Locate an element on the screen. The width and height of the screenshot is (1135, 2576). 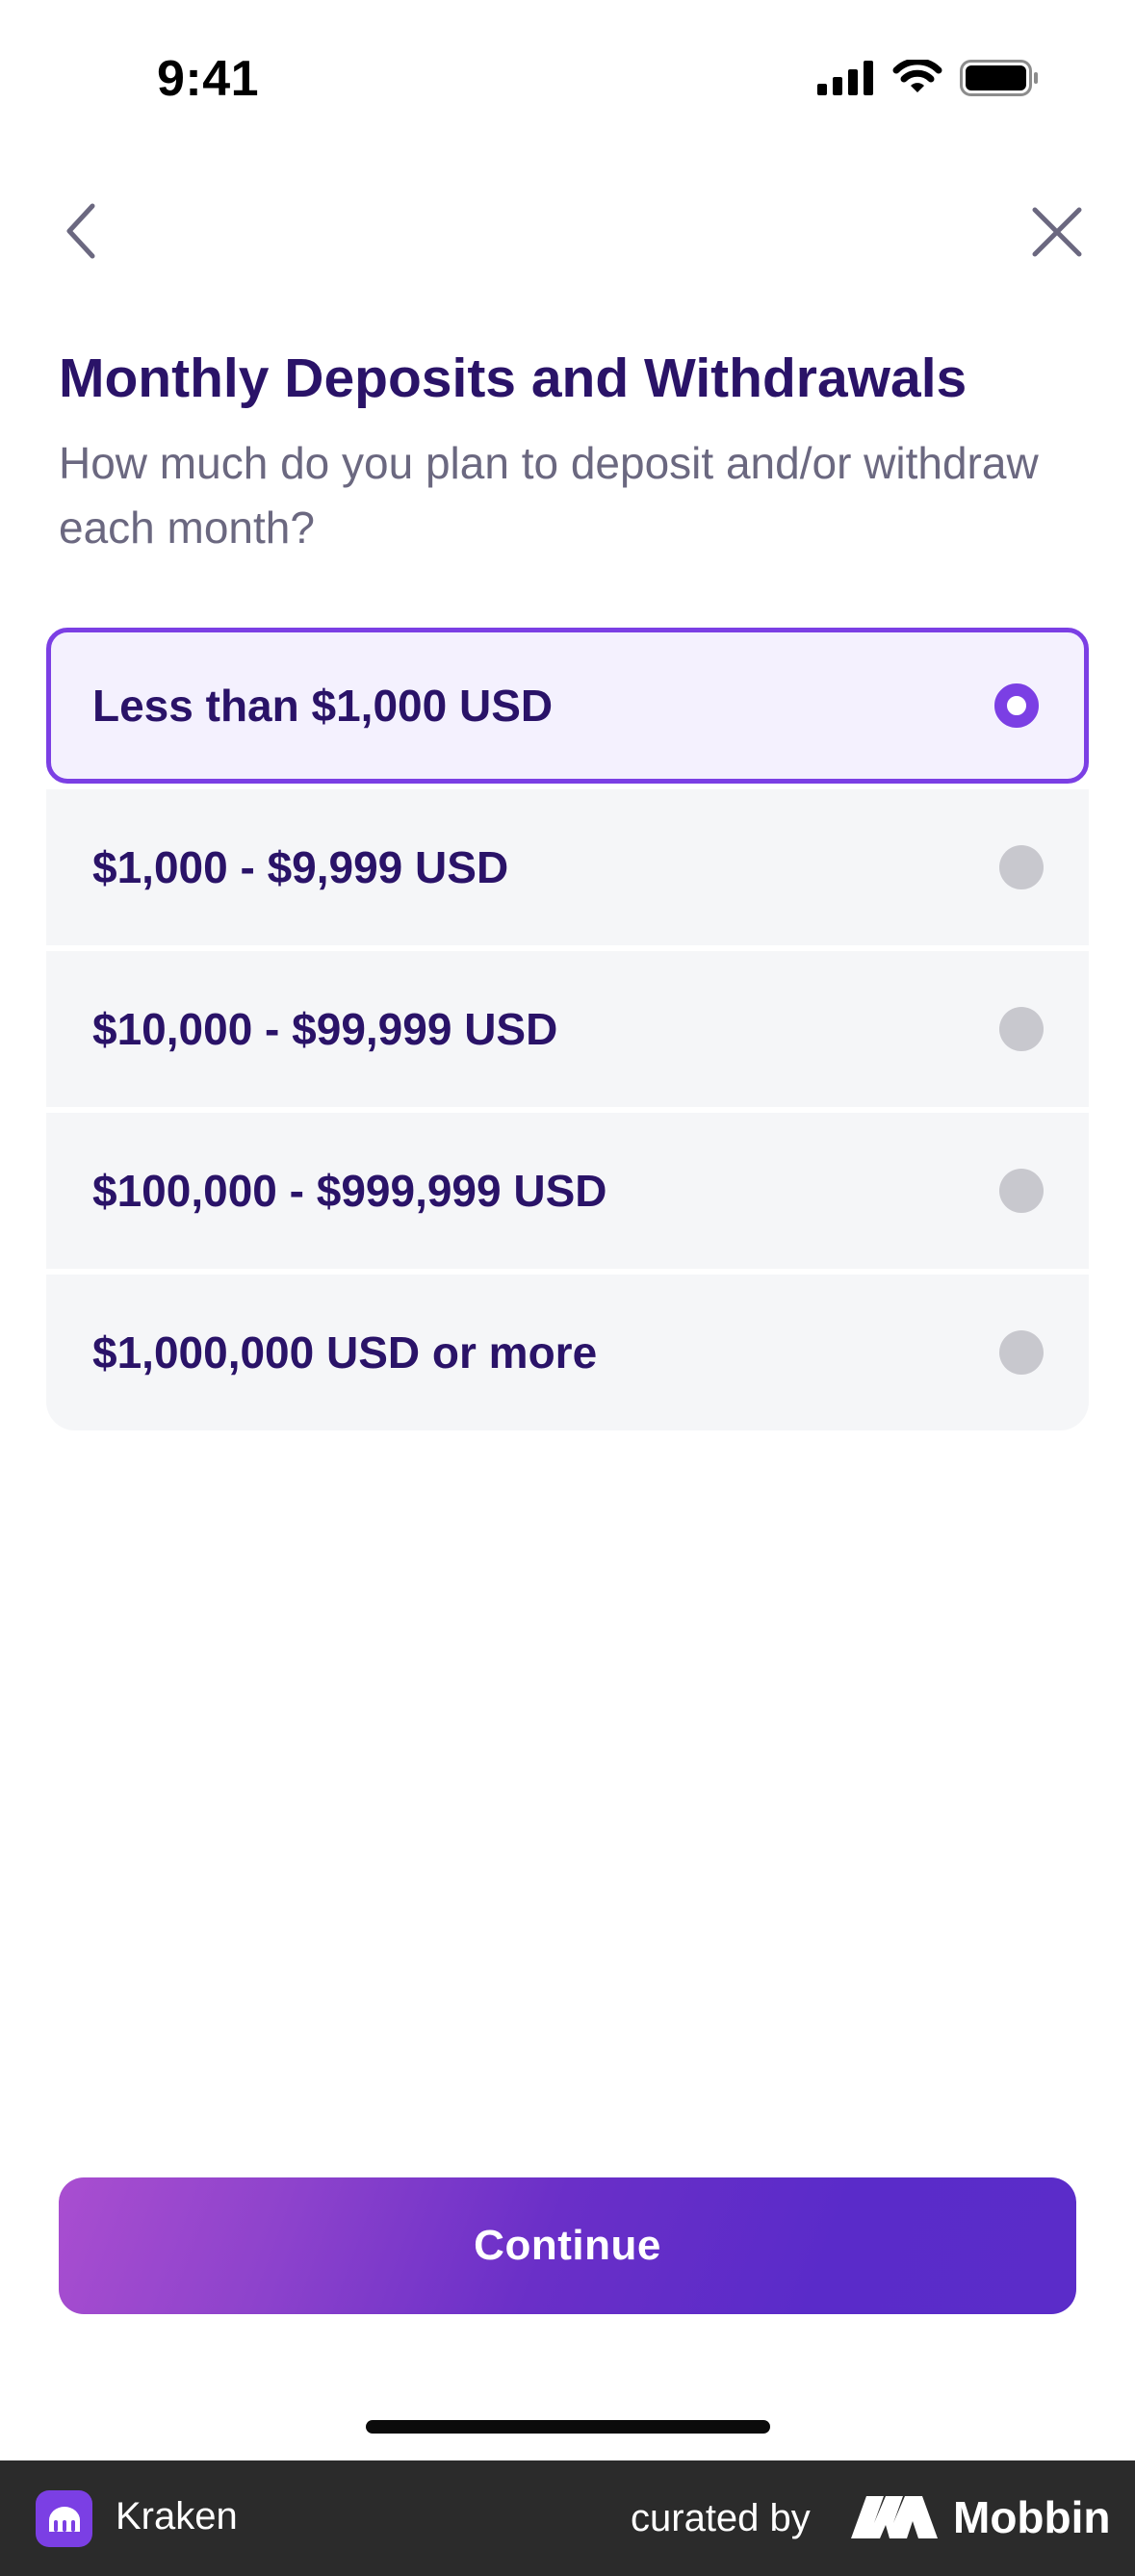
radio-selected is located at coordinates (1016, 706).